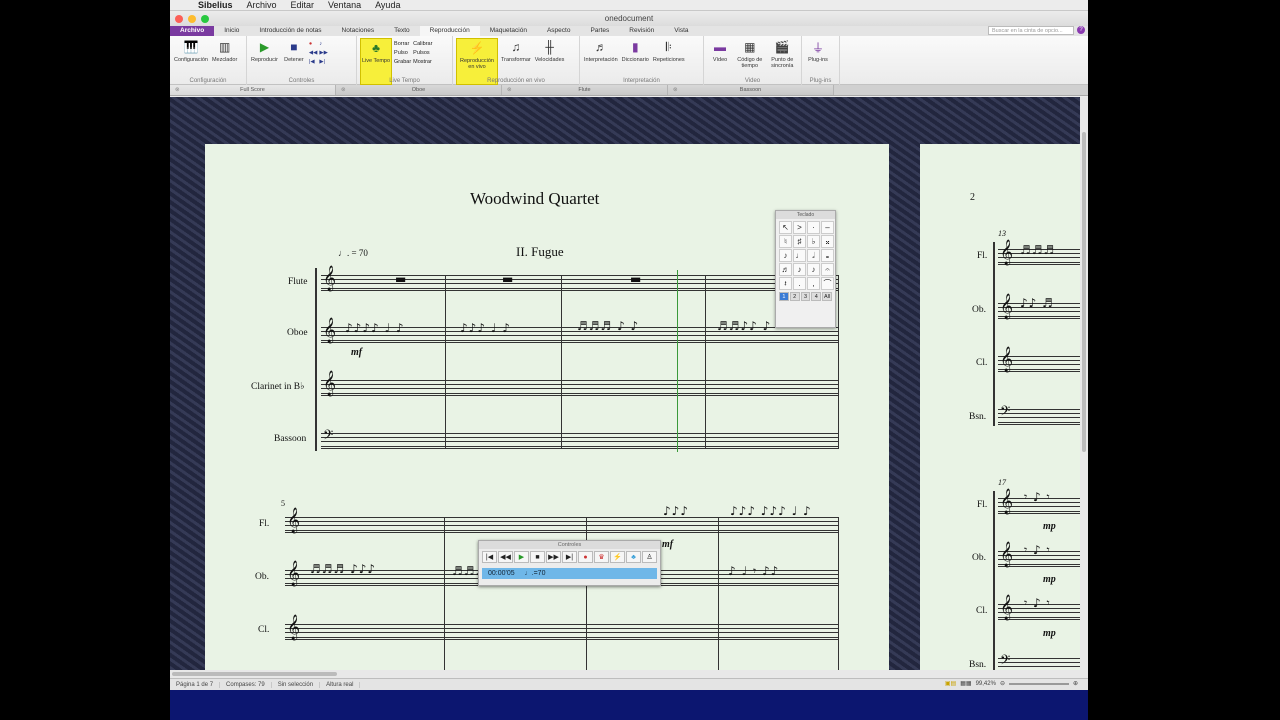 The image size is (1280, 720). Describe the element at coordinates (799, 283) in the screenshot. I see `keypad-key: .` at that location.